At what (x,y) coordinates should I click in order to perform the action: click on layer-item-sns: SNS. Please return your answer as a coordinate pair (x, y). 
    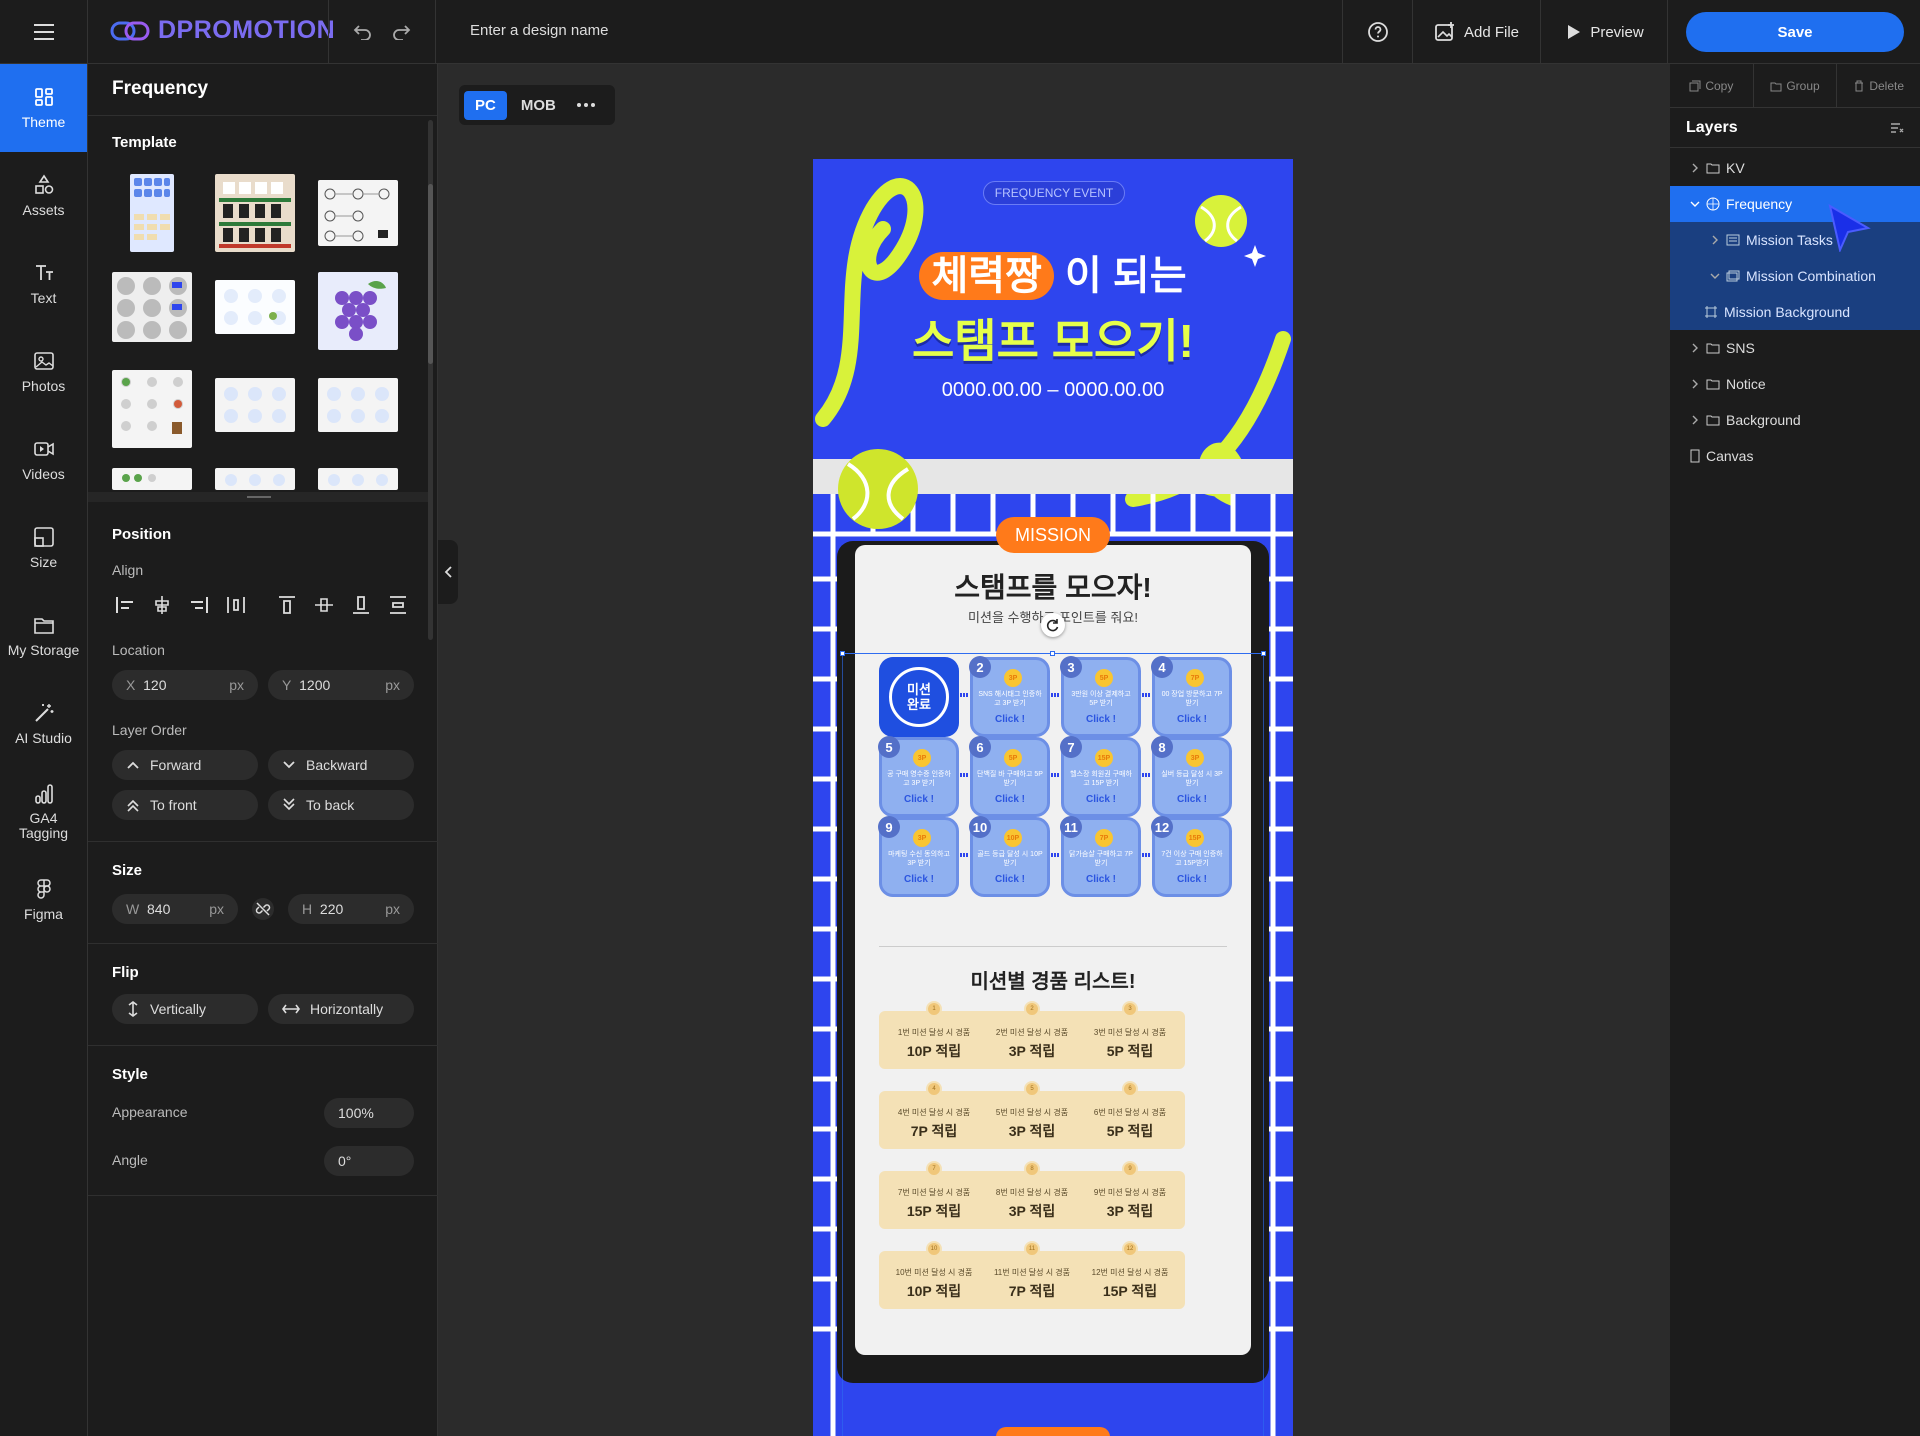
    Looking at the image, I should click on (1795, 348).